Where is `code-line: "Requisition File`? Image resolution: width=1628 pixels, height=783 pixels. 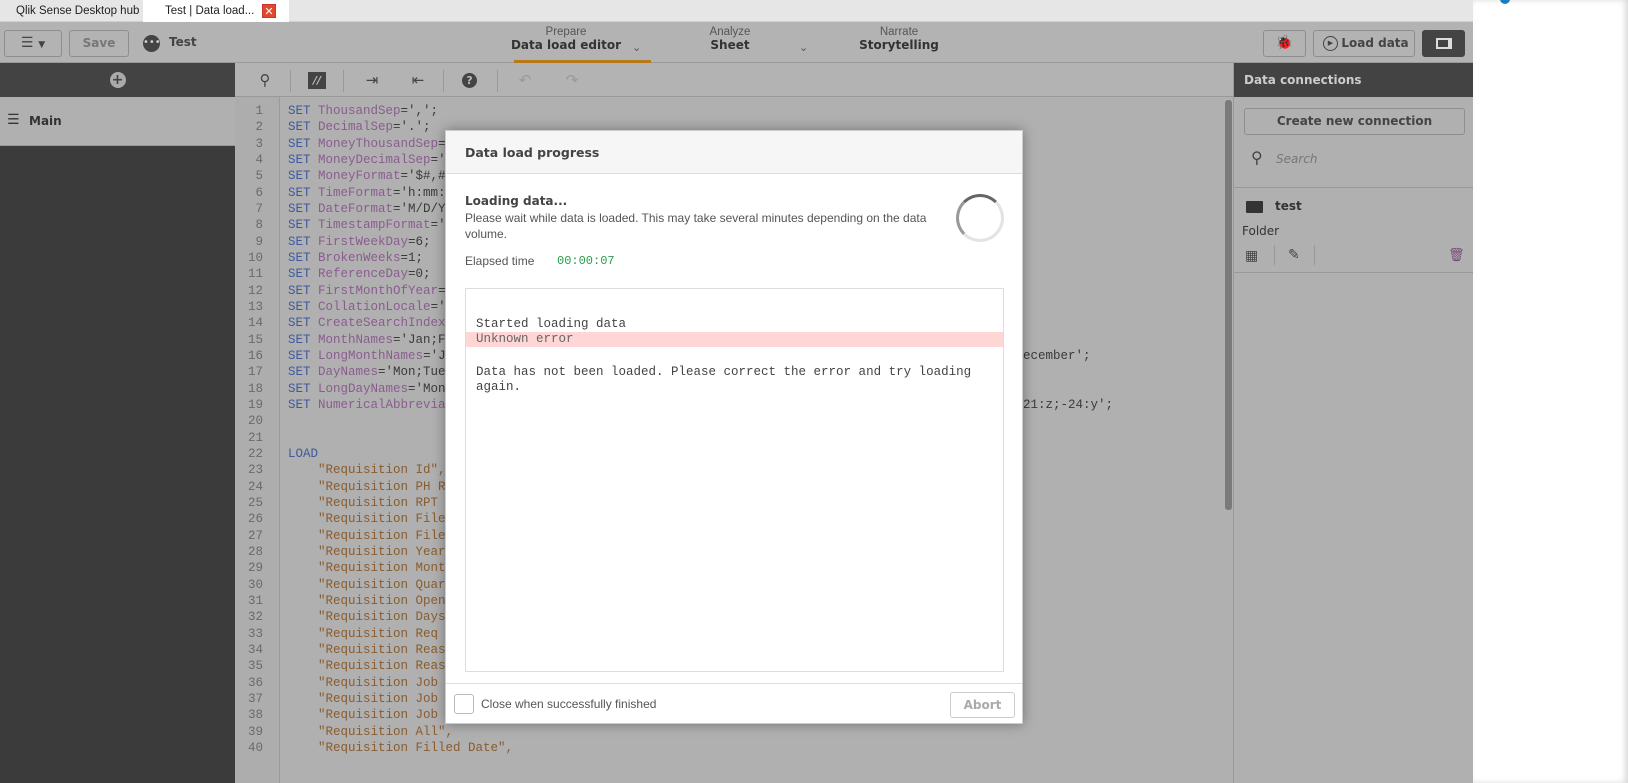 code-line: "Requisition File is located at coordinates (367, 536).